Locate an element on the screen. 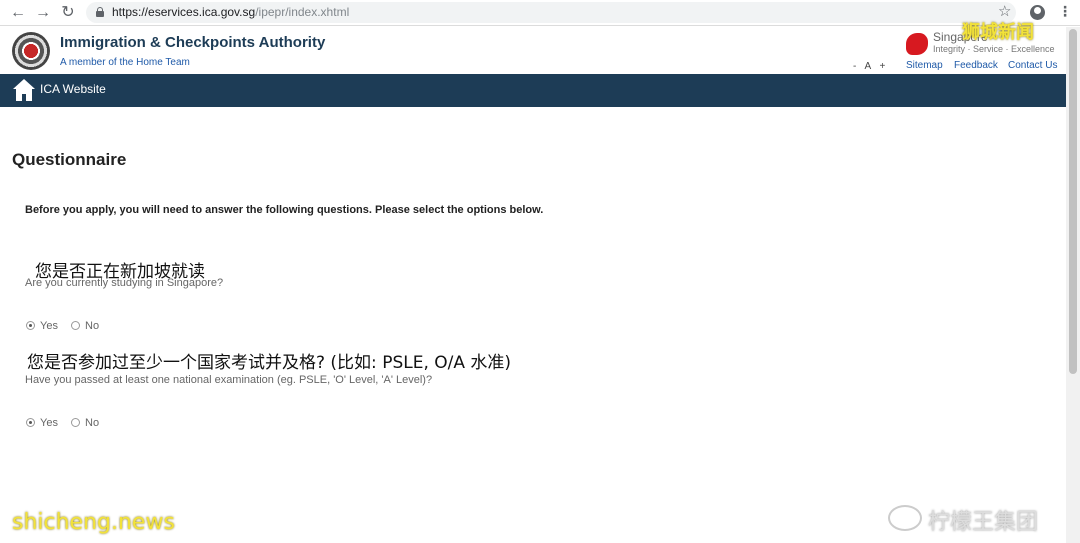 The width and height of the screenshot is (1080, 543). org-subtitle: A member of the Home Team is located at coordinates (125, 62).